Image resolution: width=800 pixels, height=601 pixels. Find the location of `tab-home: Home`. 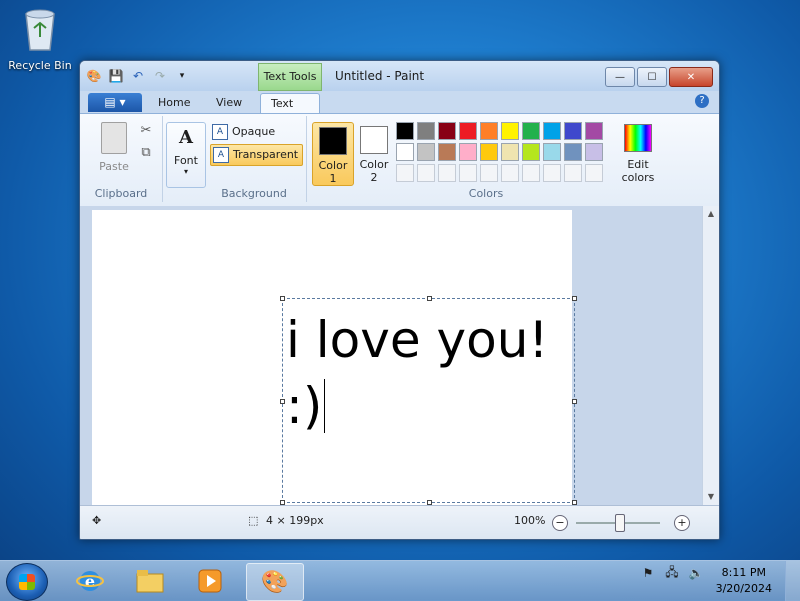

tab-home: Home is located at coordinates (174, 102).